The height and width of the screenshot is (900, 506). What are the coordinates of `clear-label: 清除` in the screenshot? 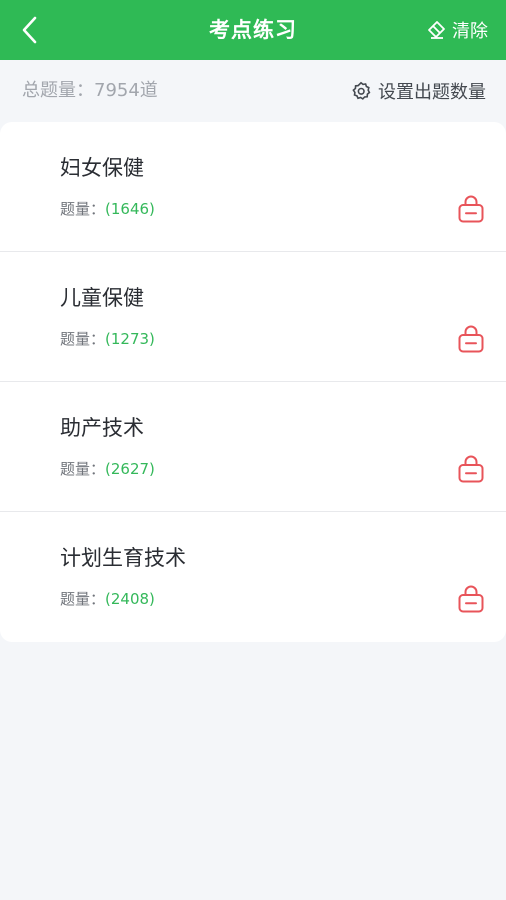 It's located at (470, 31).